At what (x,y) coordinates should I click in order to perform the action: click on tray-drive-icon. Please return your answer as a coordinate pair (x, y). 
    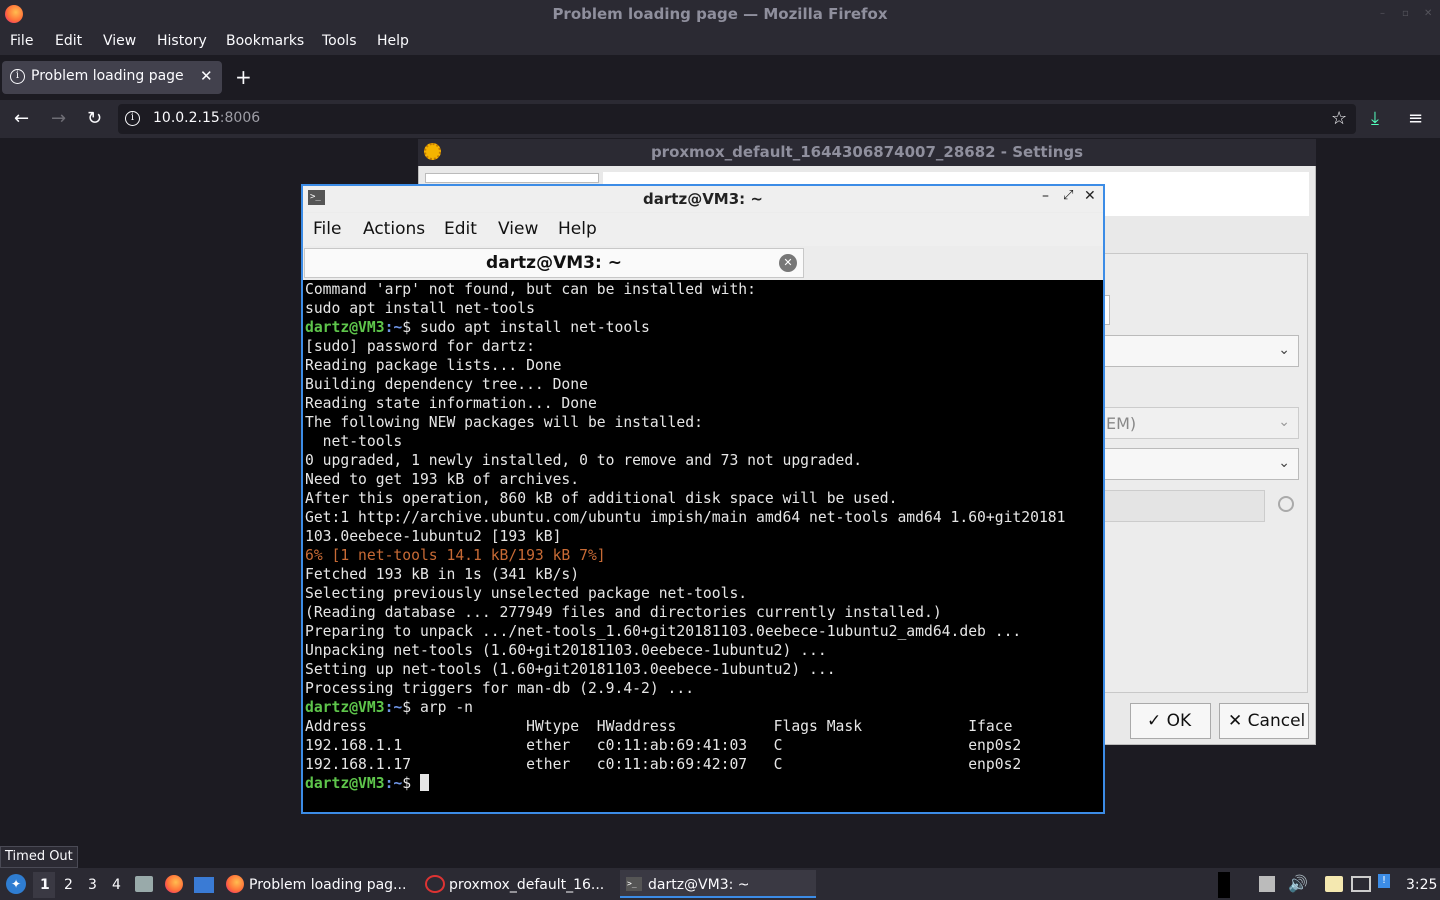
    Looking at the image, I should click on (1267, 884).